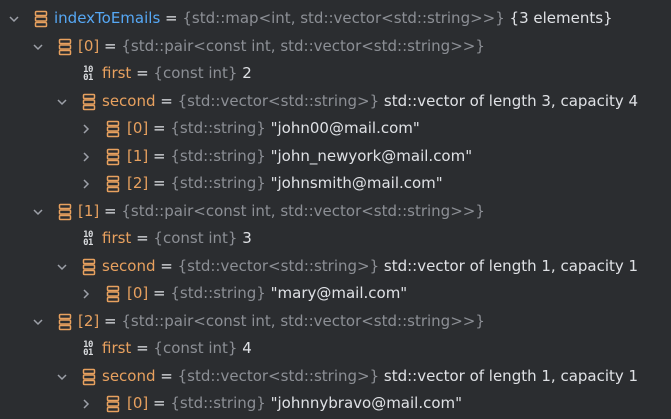 The image size is (671, 419). I want to click on variable-value: std::vector of length 3, capacity 4, so click(509, 101).